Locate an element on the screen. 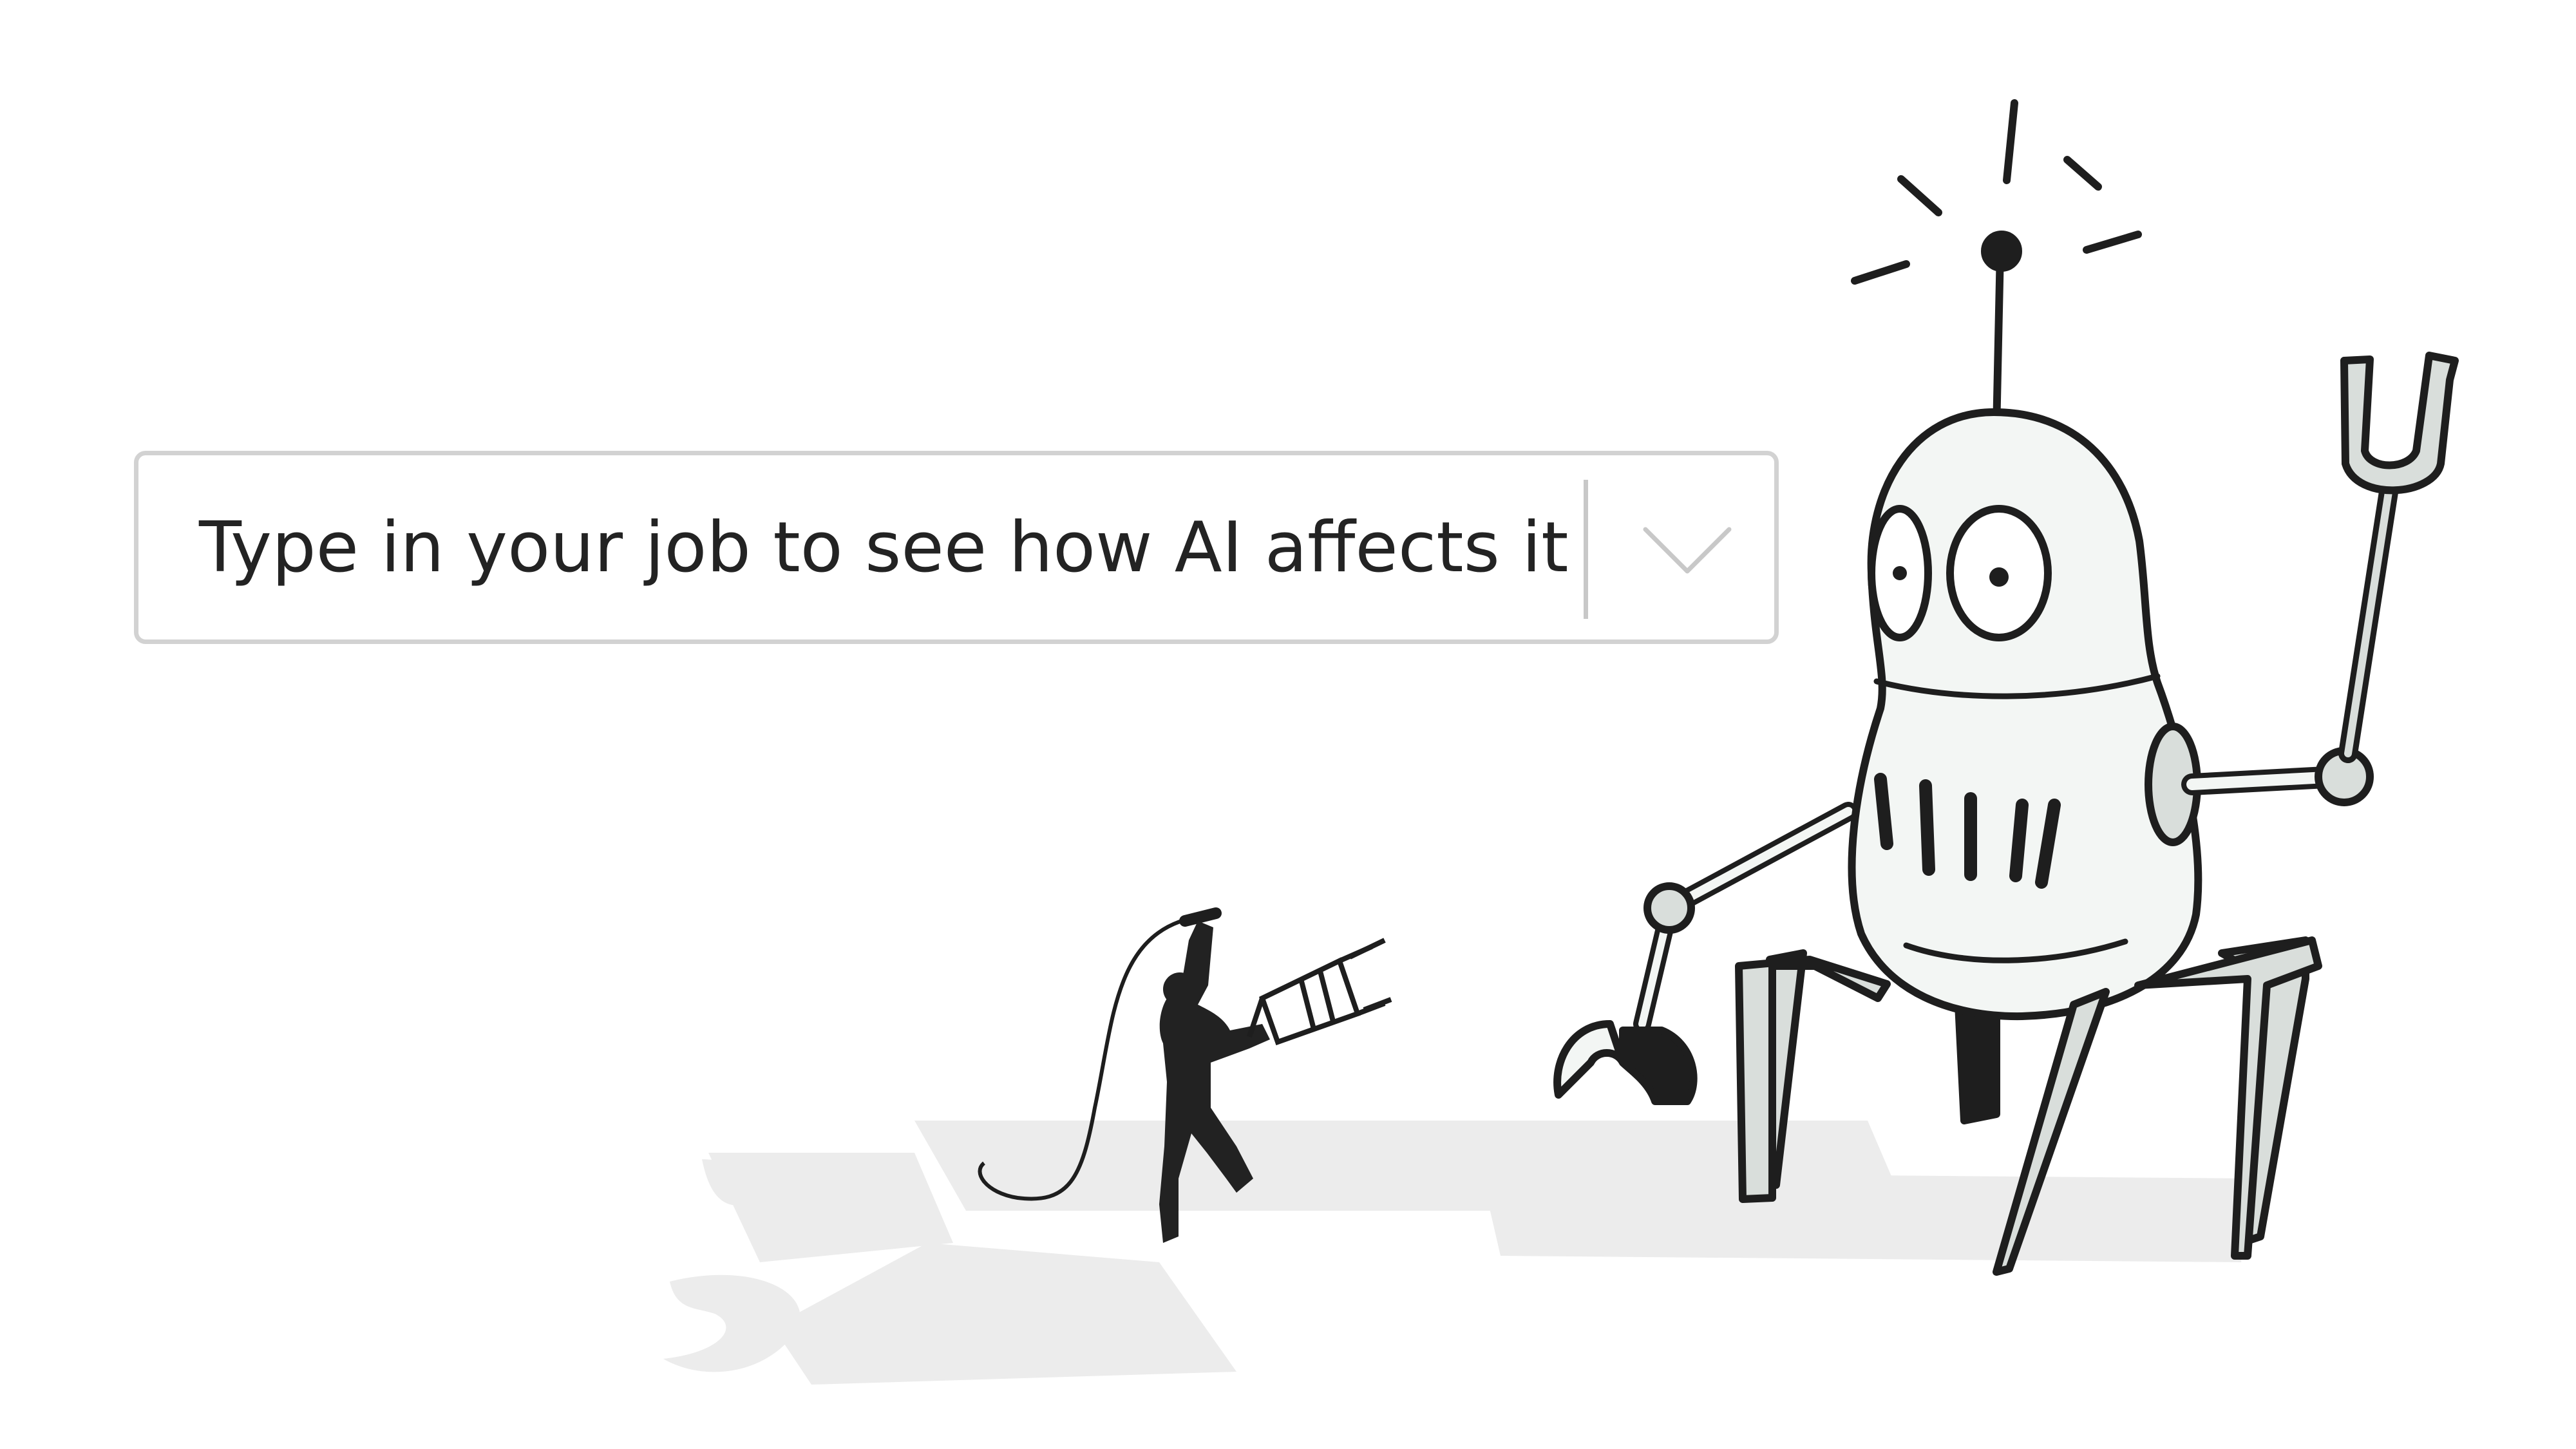 The image size is (2576, 1449). chevron-down-icon is located at coordinates (1688, 548).